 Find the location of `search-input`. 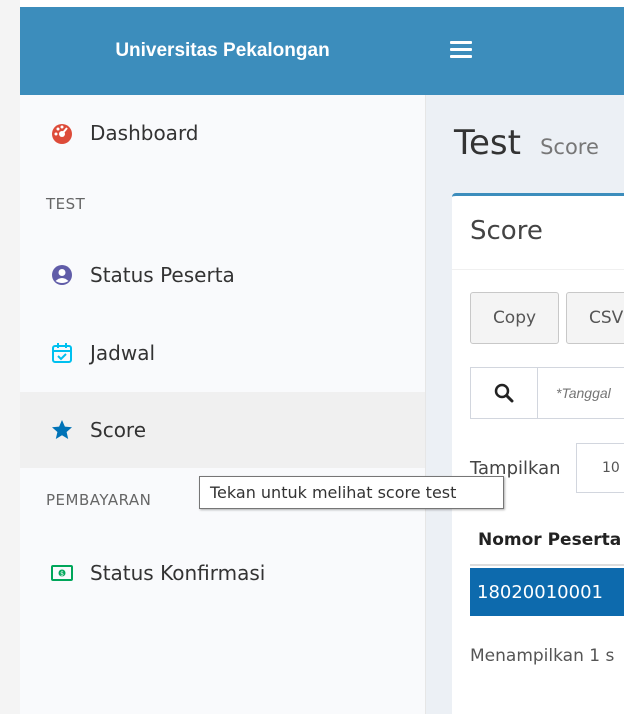

search-input is located at coordinates (581, 393).